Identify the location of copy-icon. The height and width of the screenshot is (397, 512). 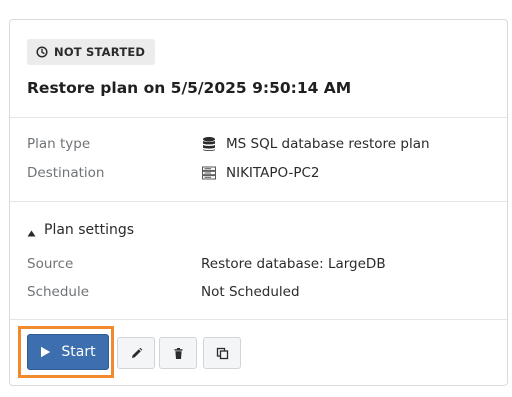
(222, 353).